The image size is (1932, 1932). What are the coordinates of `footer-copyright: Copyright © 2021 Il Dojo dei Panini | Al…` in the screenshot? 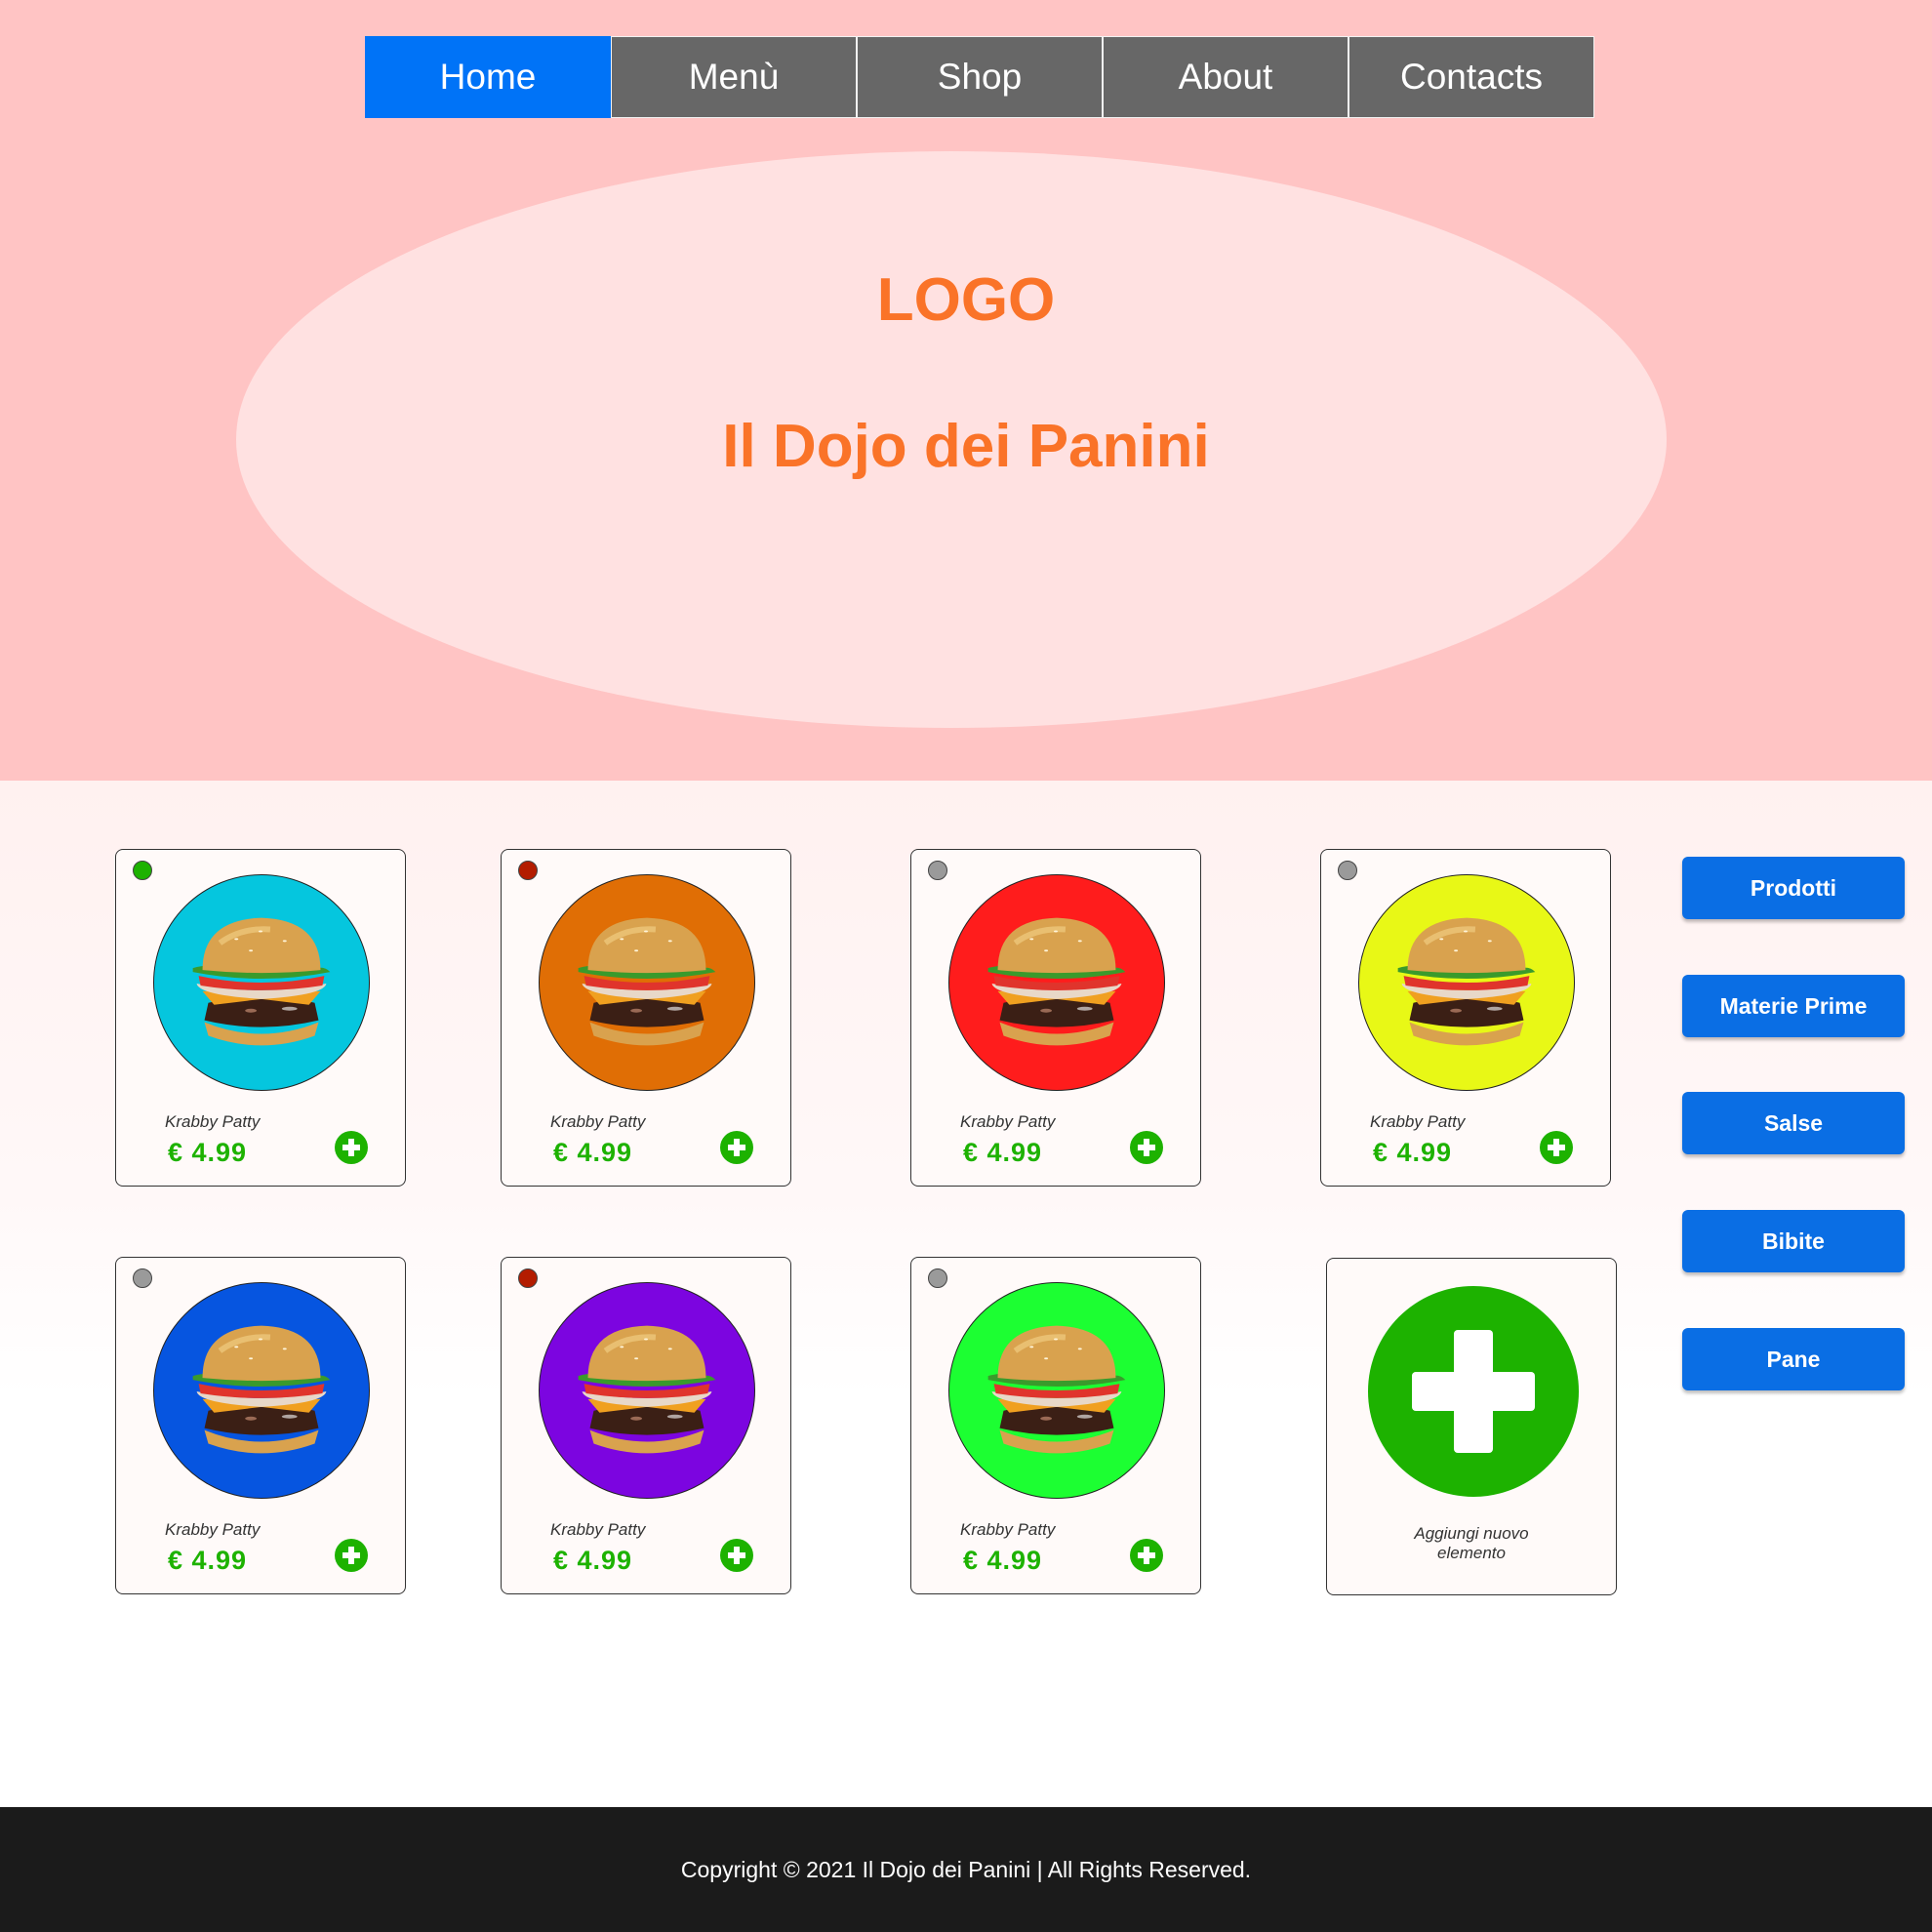 It's located at (966, 1869).